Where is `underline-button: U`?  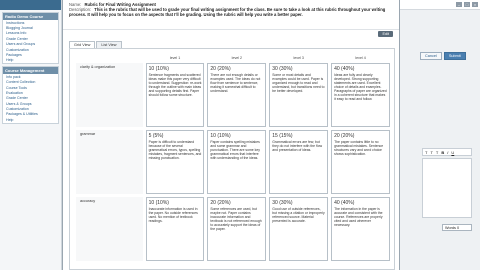
underline-button: U is located at coordinates (452, 152).